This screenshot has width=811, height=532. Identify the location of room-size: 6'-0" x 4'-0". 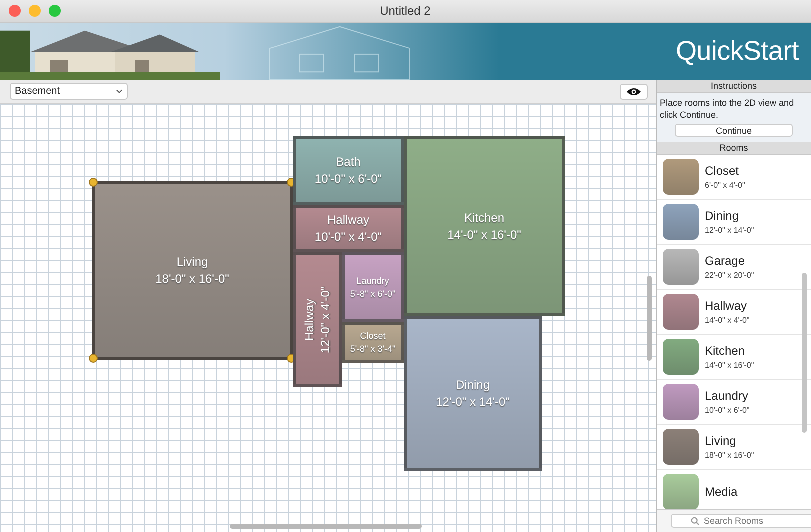
(725, 185).